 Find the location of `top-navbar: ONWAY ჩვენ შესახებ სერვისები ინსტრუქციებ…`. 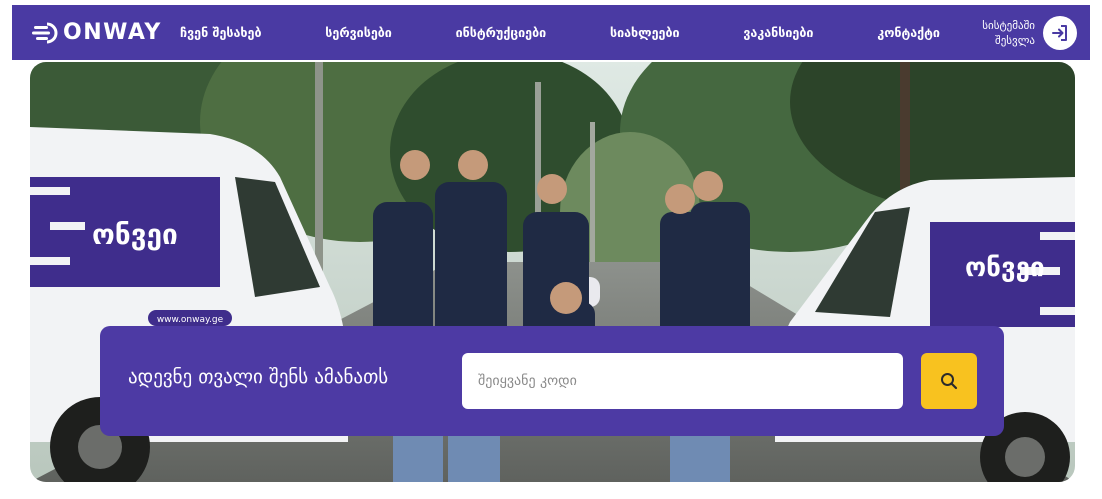

top-navbar: ONWAY ჩვენ შესახებ სერვისები ინსტრუქციებ… is located at coordinates (551, 32).